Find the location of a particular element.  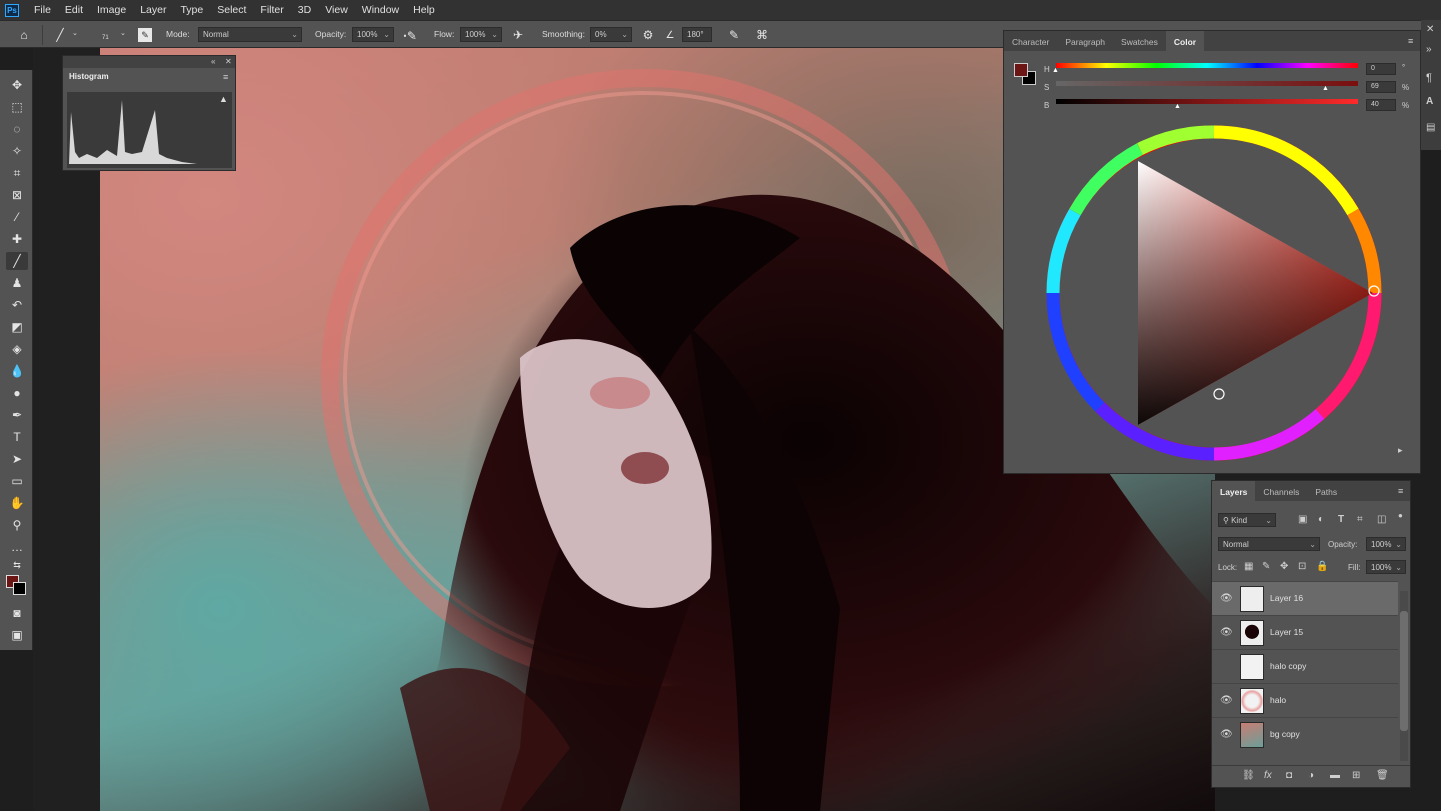

menu-window: Window is located at coordinates (380, 10).